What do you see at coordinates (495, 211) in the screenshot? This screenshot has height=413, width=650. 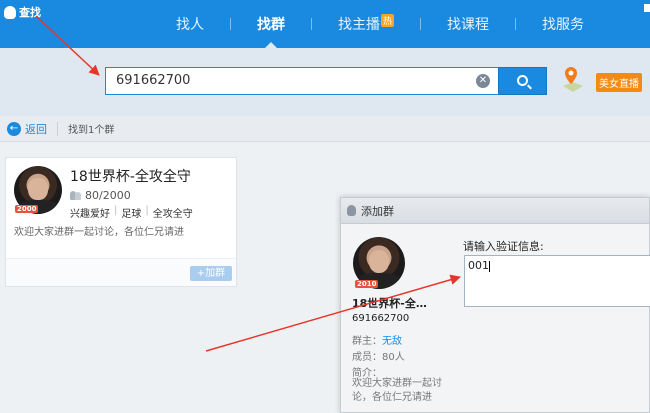 I see `dialog-titlebar: 添加群` at bounding box center [495, 211].